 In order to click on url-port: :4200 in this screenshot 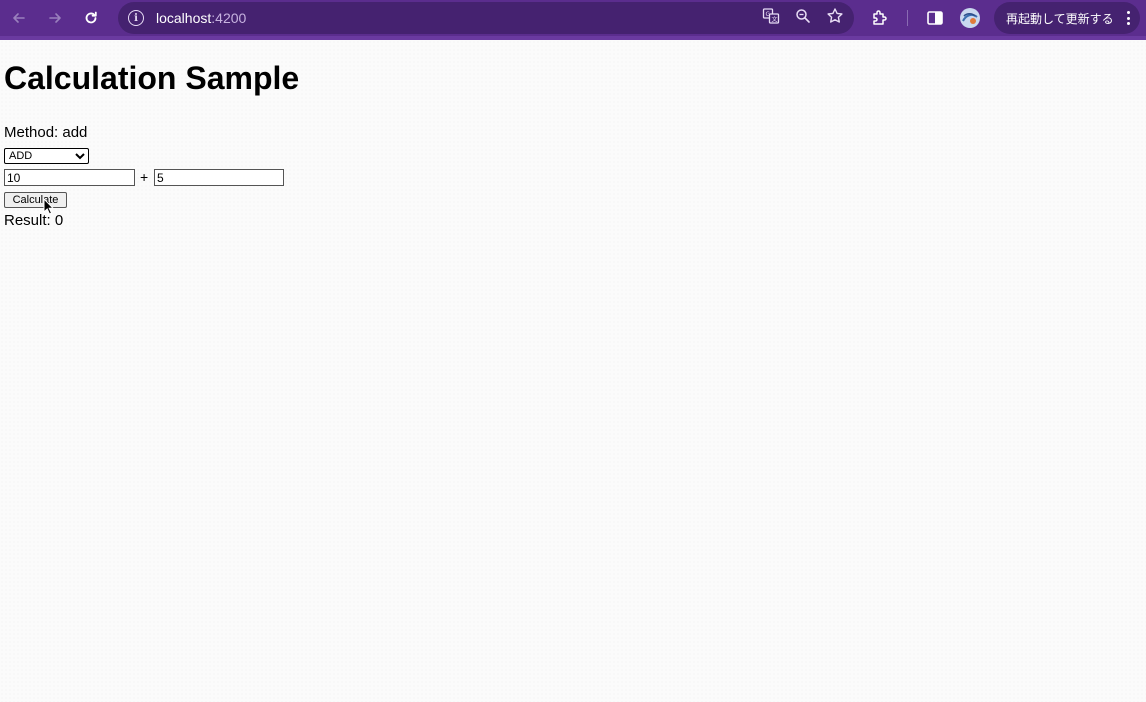, I will do `click(229, 18)`.